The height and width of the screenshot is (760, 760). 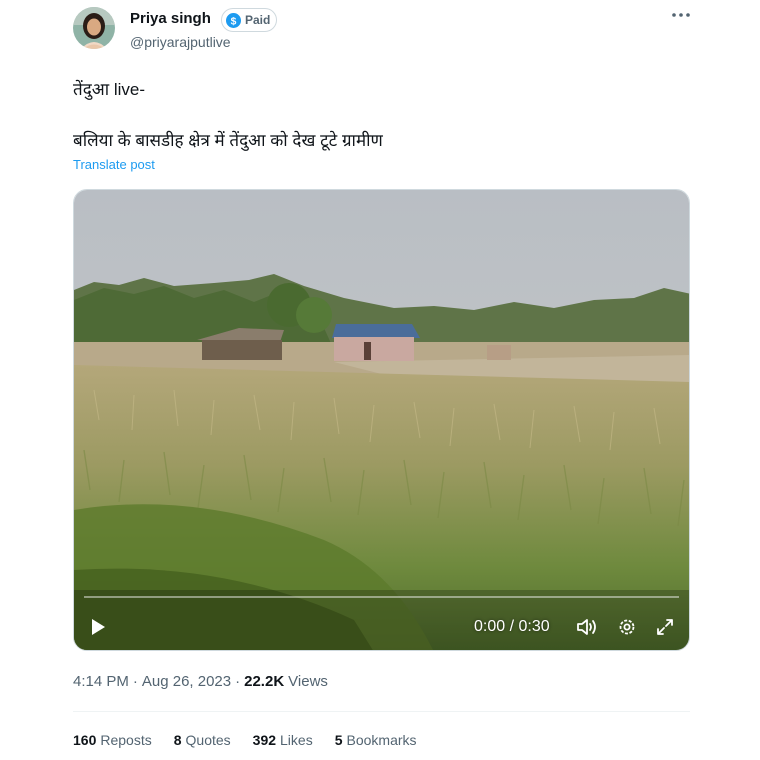 I want to click on post-text-line-1: तेंदुआ live-, so click(x=109, y=89).